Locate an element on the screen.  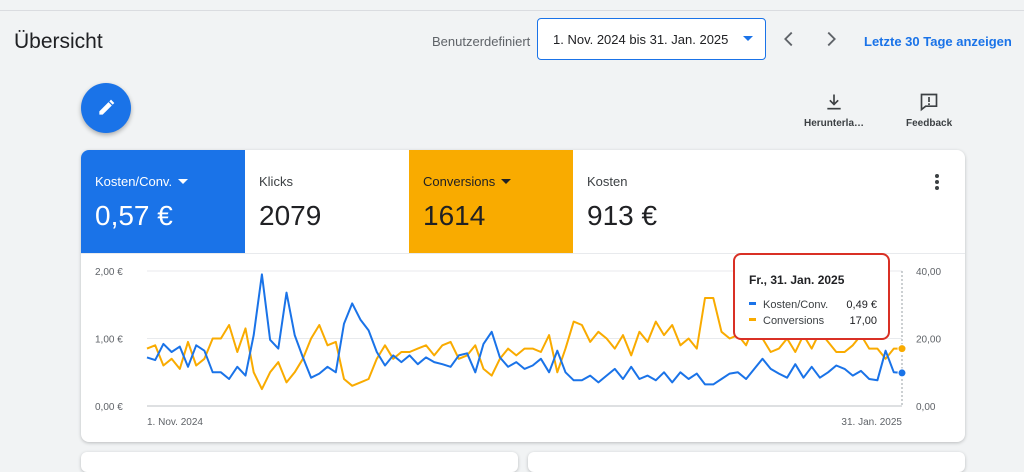
y-left-tick-label: 1,00 € is located at coordinates (109, 340).